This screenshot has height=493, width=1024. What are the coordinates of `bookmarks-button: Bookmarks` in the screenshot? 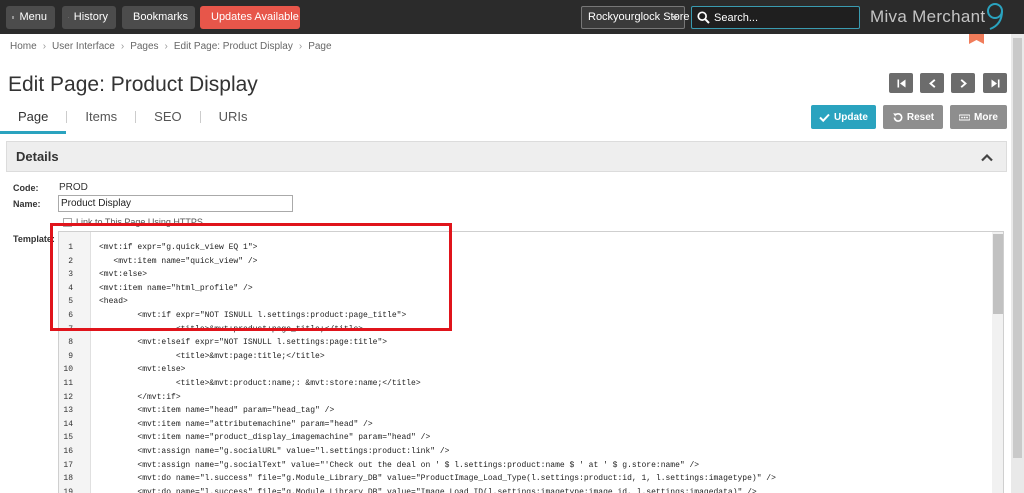 It's located at (158, 17).